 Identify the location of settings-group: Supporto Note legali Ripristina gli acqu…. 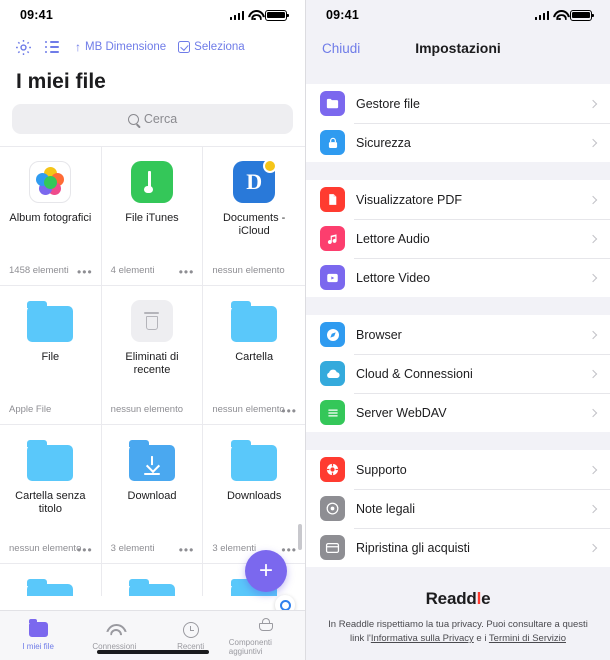
(458, 508).